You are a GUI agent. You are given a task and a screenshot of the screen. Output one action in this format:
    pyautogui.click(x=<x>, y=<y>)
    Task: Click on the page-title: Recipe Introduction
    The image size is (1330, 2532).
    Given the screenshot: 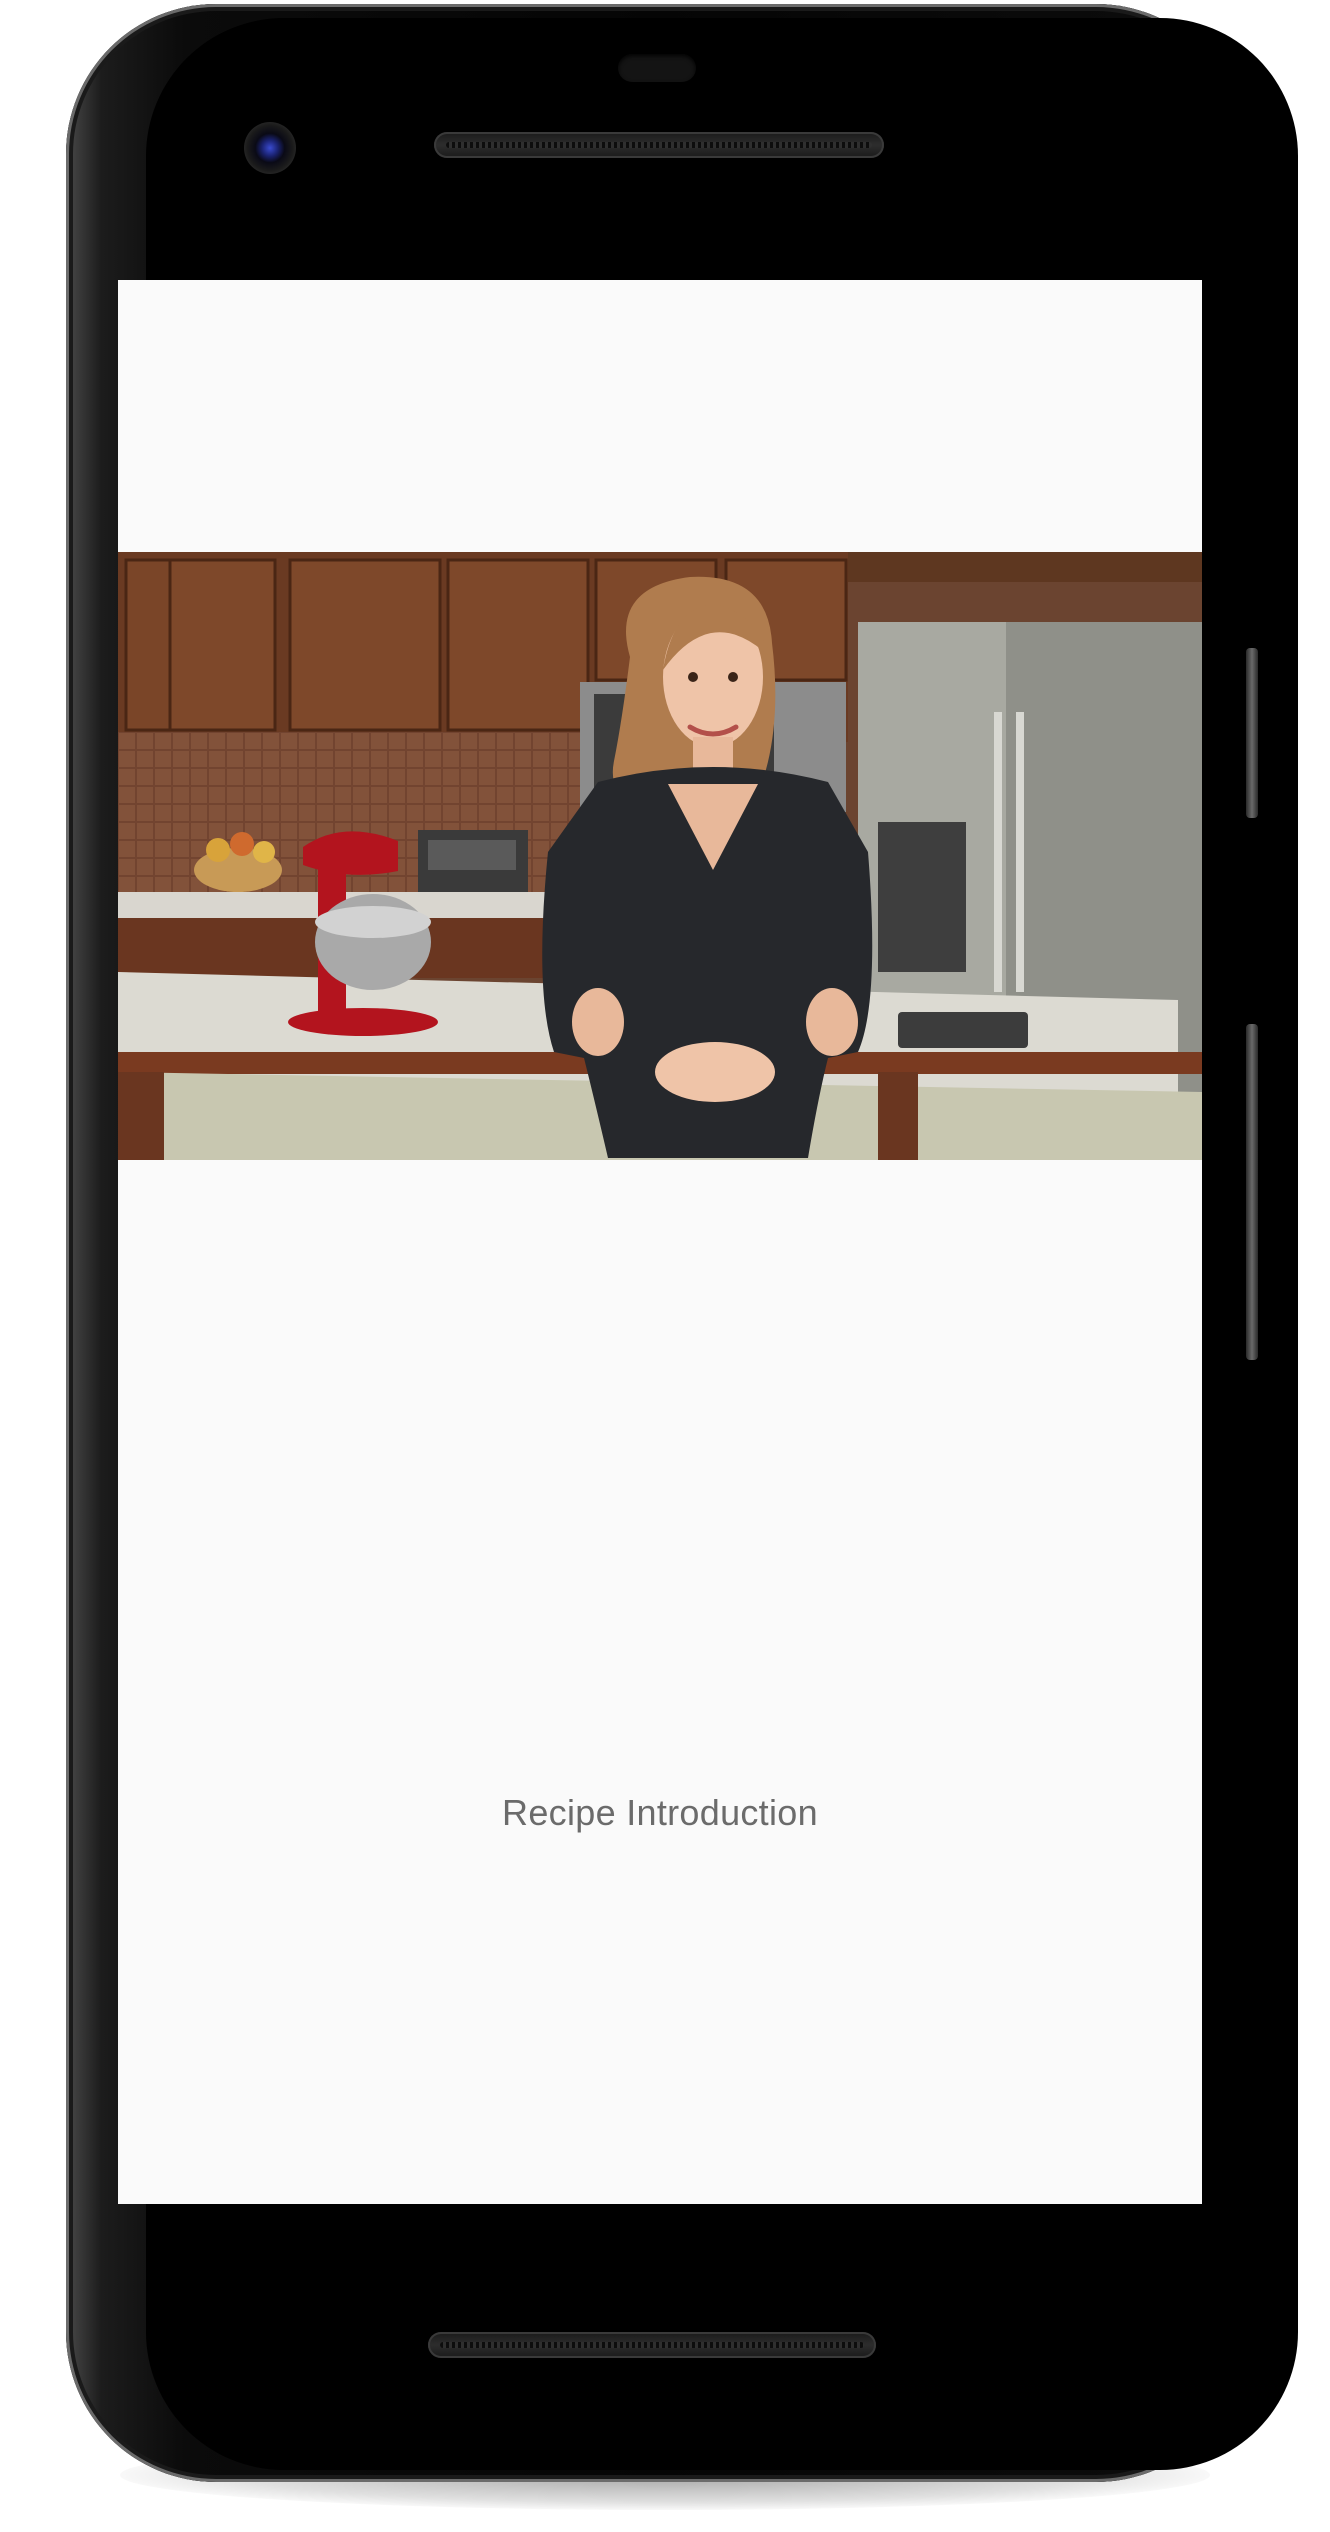 What is the action you would take?
    pyautogui.click(x=660, y=1812)
    